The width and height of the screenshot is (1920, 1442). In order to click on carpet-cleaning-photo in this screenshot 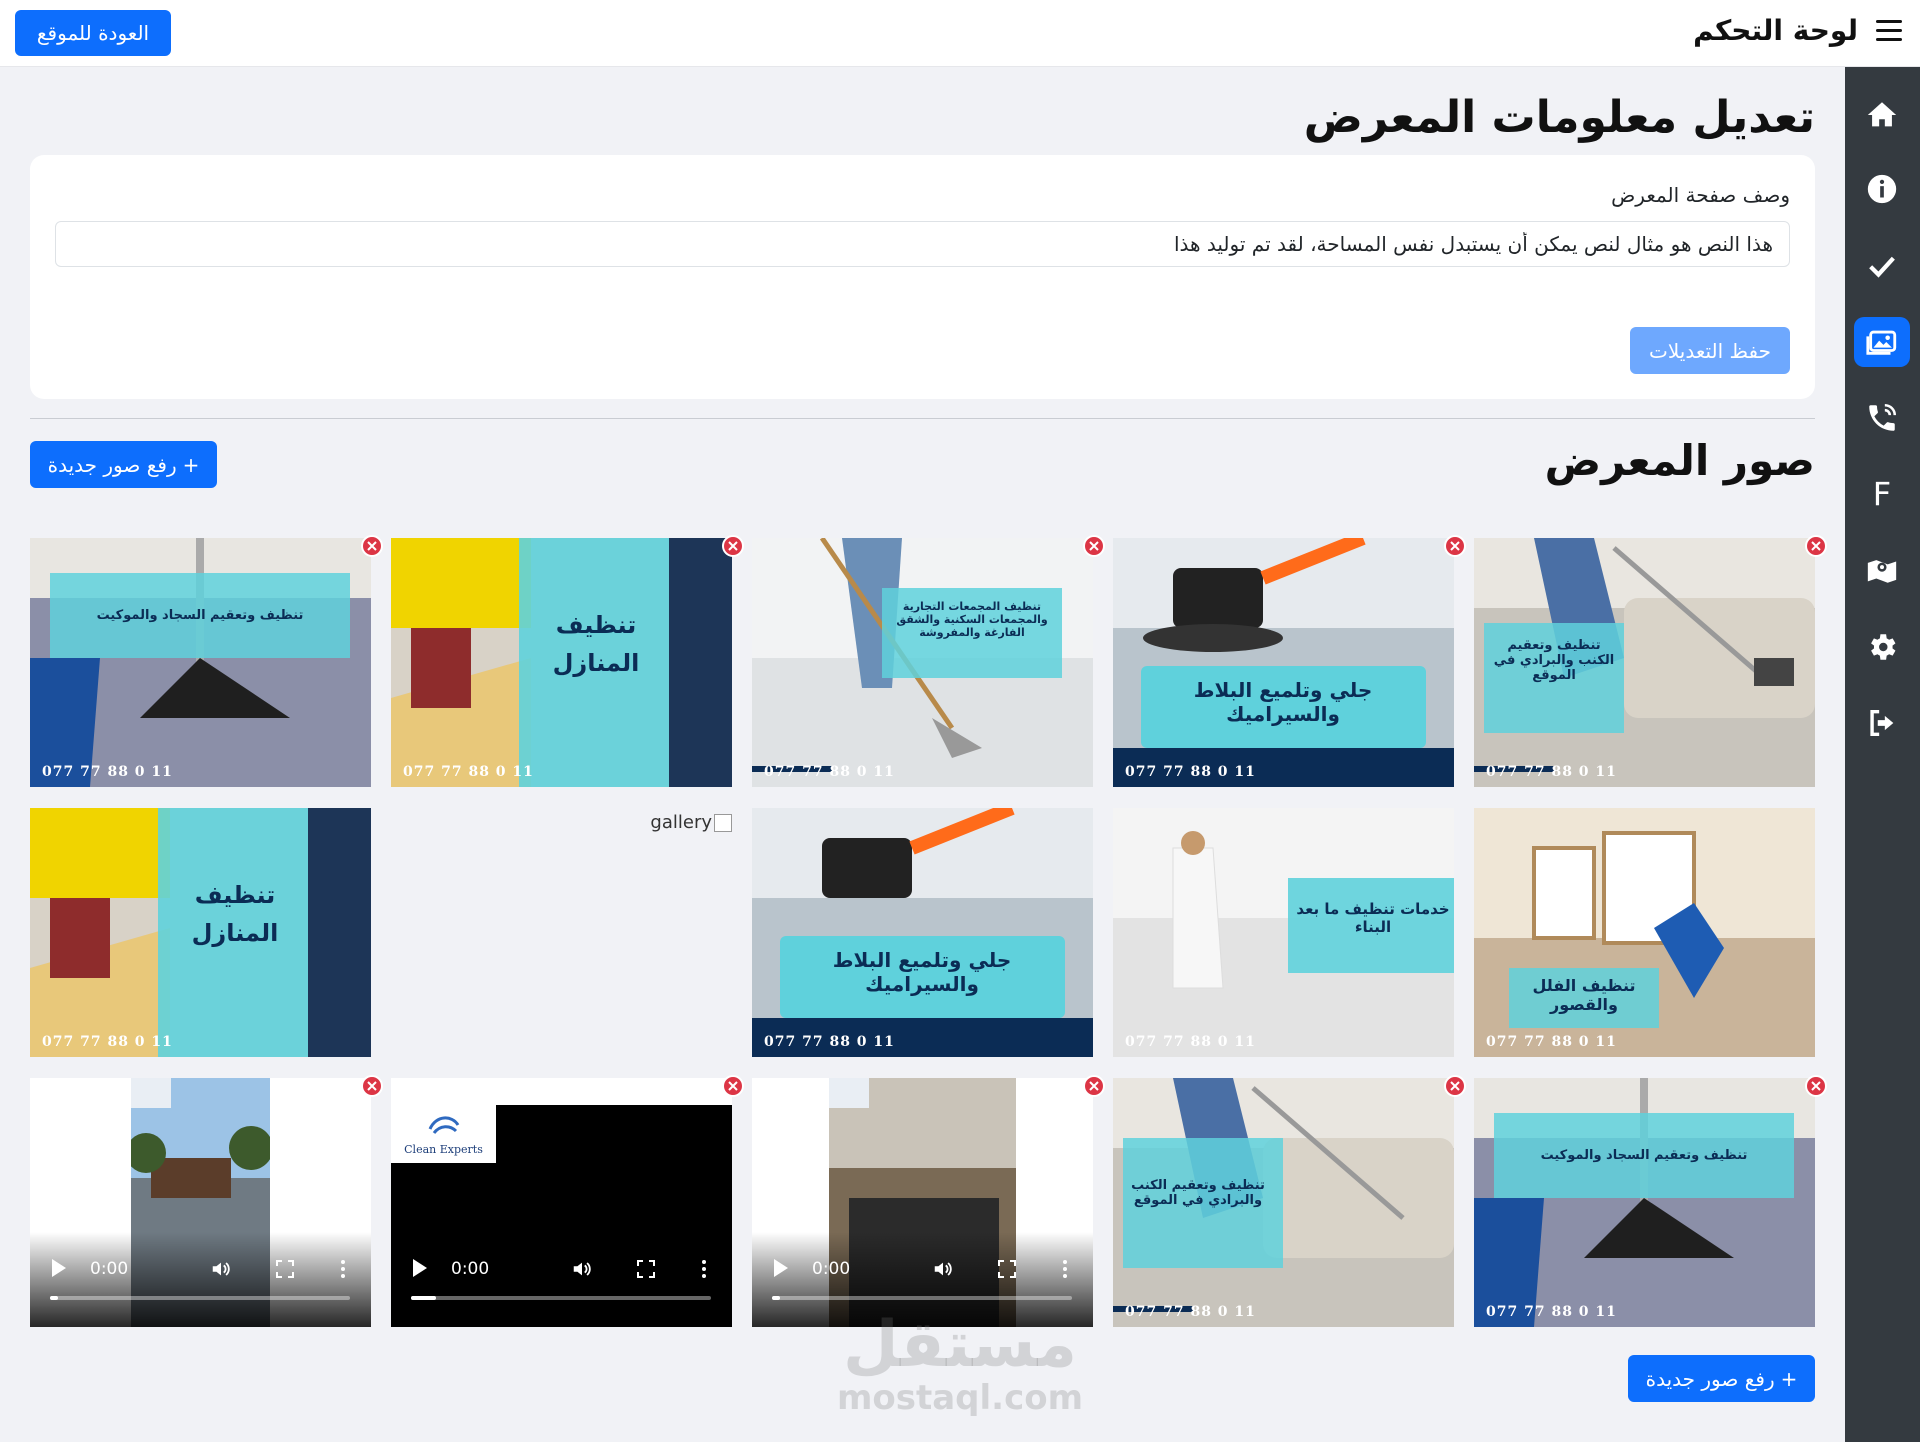, I will do `click(200, 662)`.